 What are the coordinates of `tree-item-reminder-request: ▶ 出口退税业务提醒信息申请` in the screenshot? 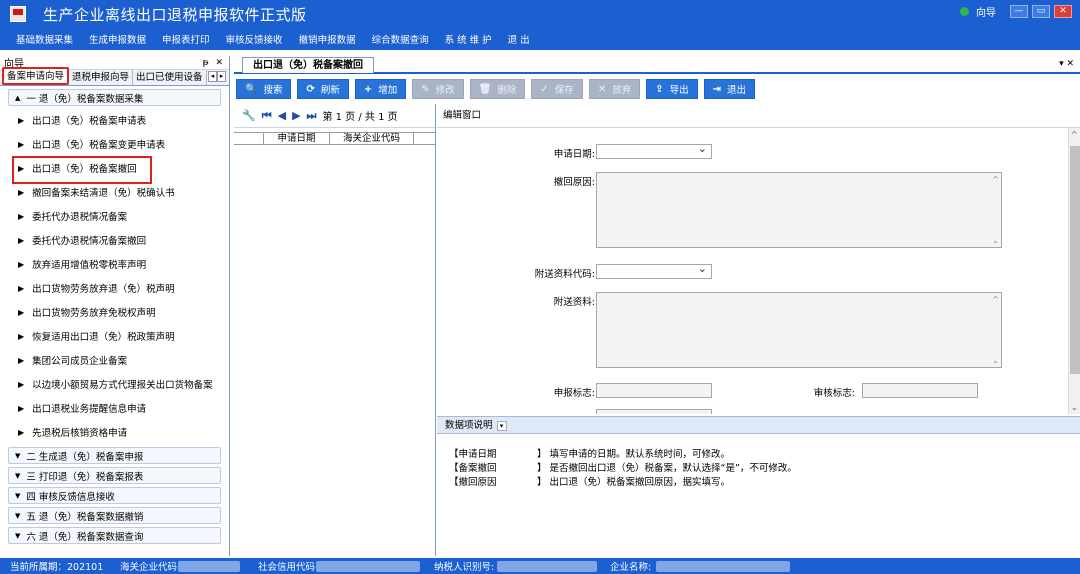 It's located at (114, 408).